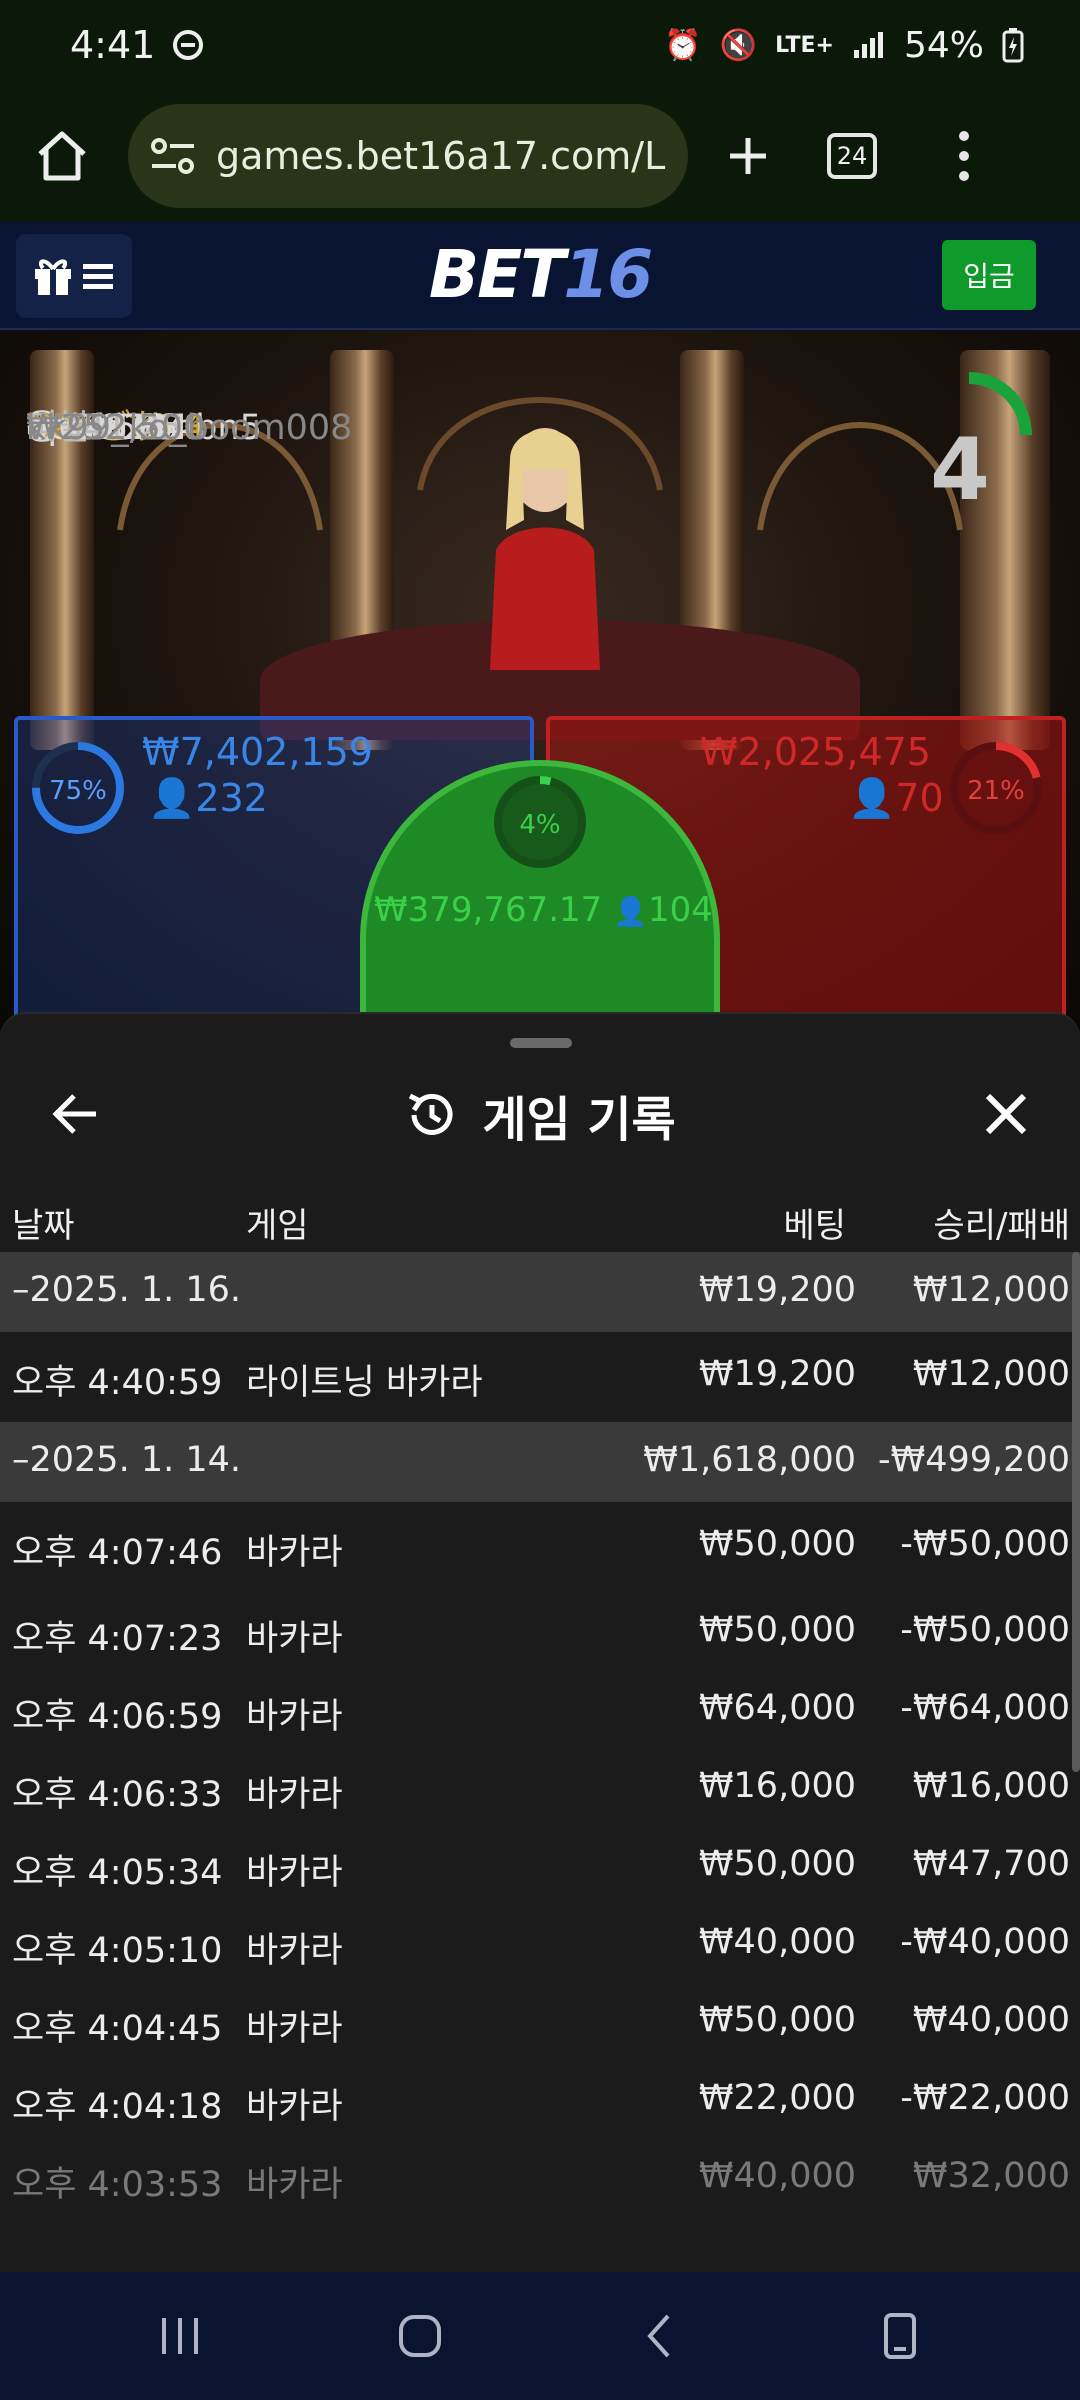 This screenshot has width=1080, height=2400. I want to click on home-icon, so click(62, 156).